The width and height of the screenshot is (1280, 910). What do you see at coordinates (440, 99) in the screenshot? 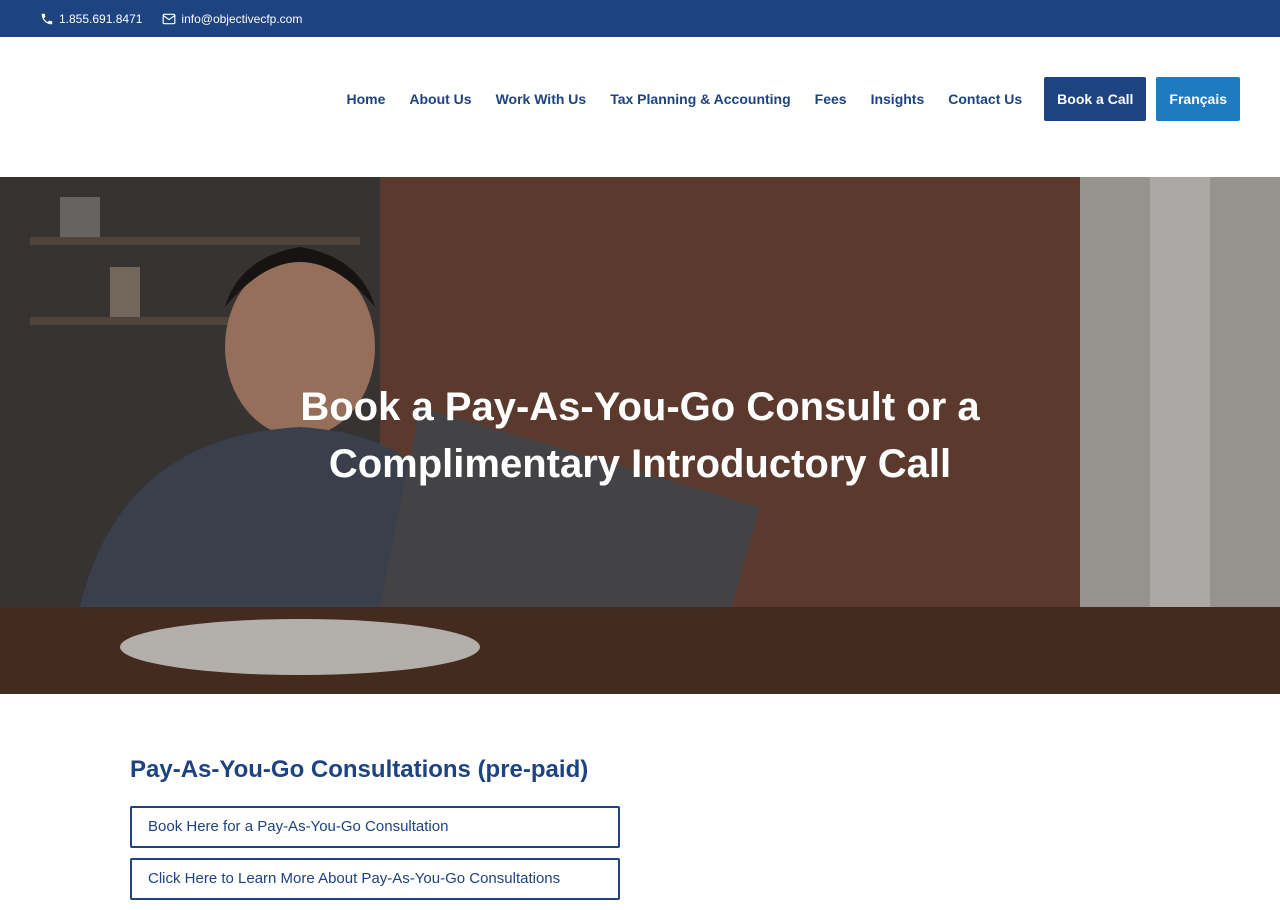
I see `nav-about-us: About Us` at bounding box center [440, 99].